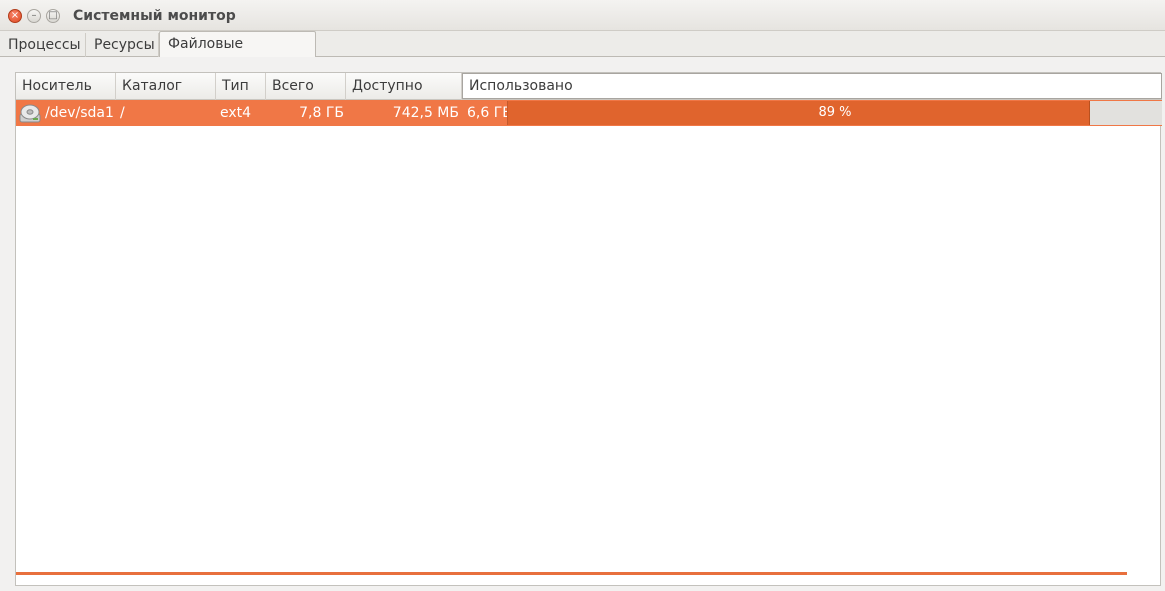  I want to click on close-button: ×, so click(15, 16).